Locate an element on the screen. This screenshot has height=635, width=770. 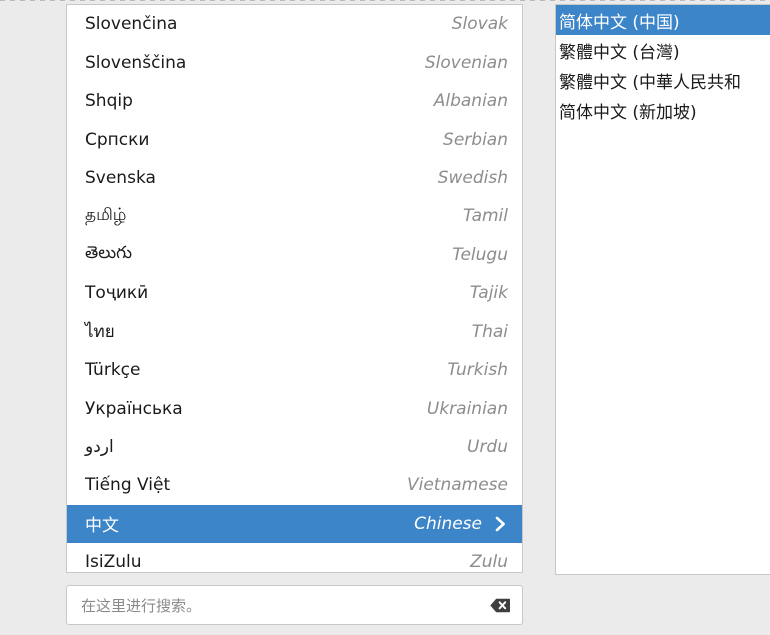
language-row: Slovenščina Slovenian is located at coordinates (294, 62).